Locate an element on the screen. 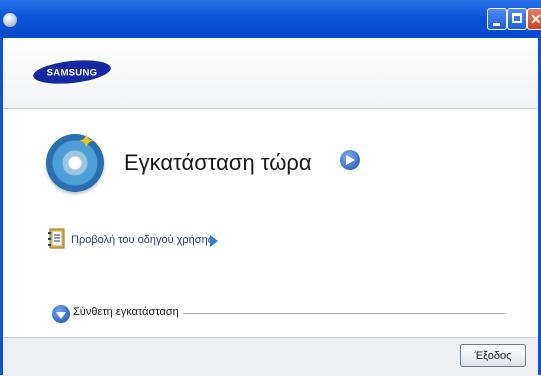 This screenshot has height=376, width=541. samsung-logo: SAMSUNG is located at coordinates (72, 72).